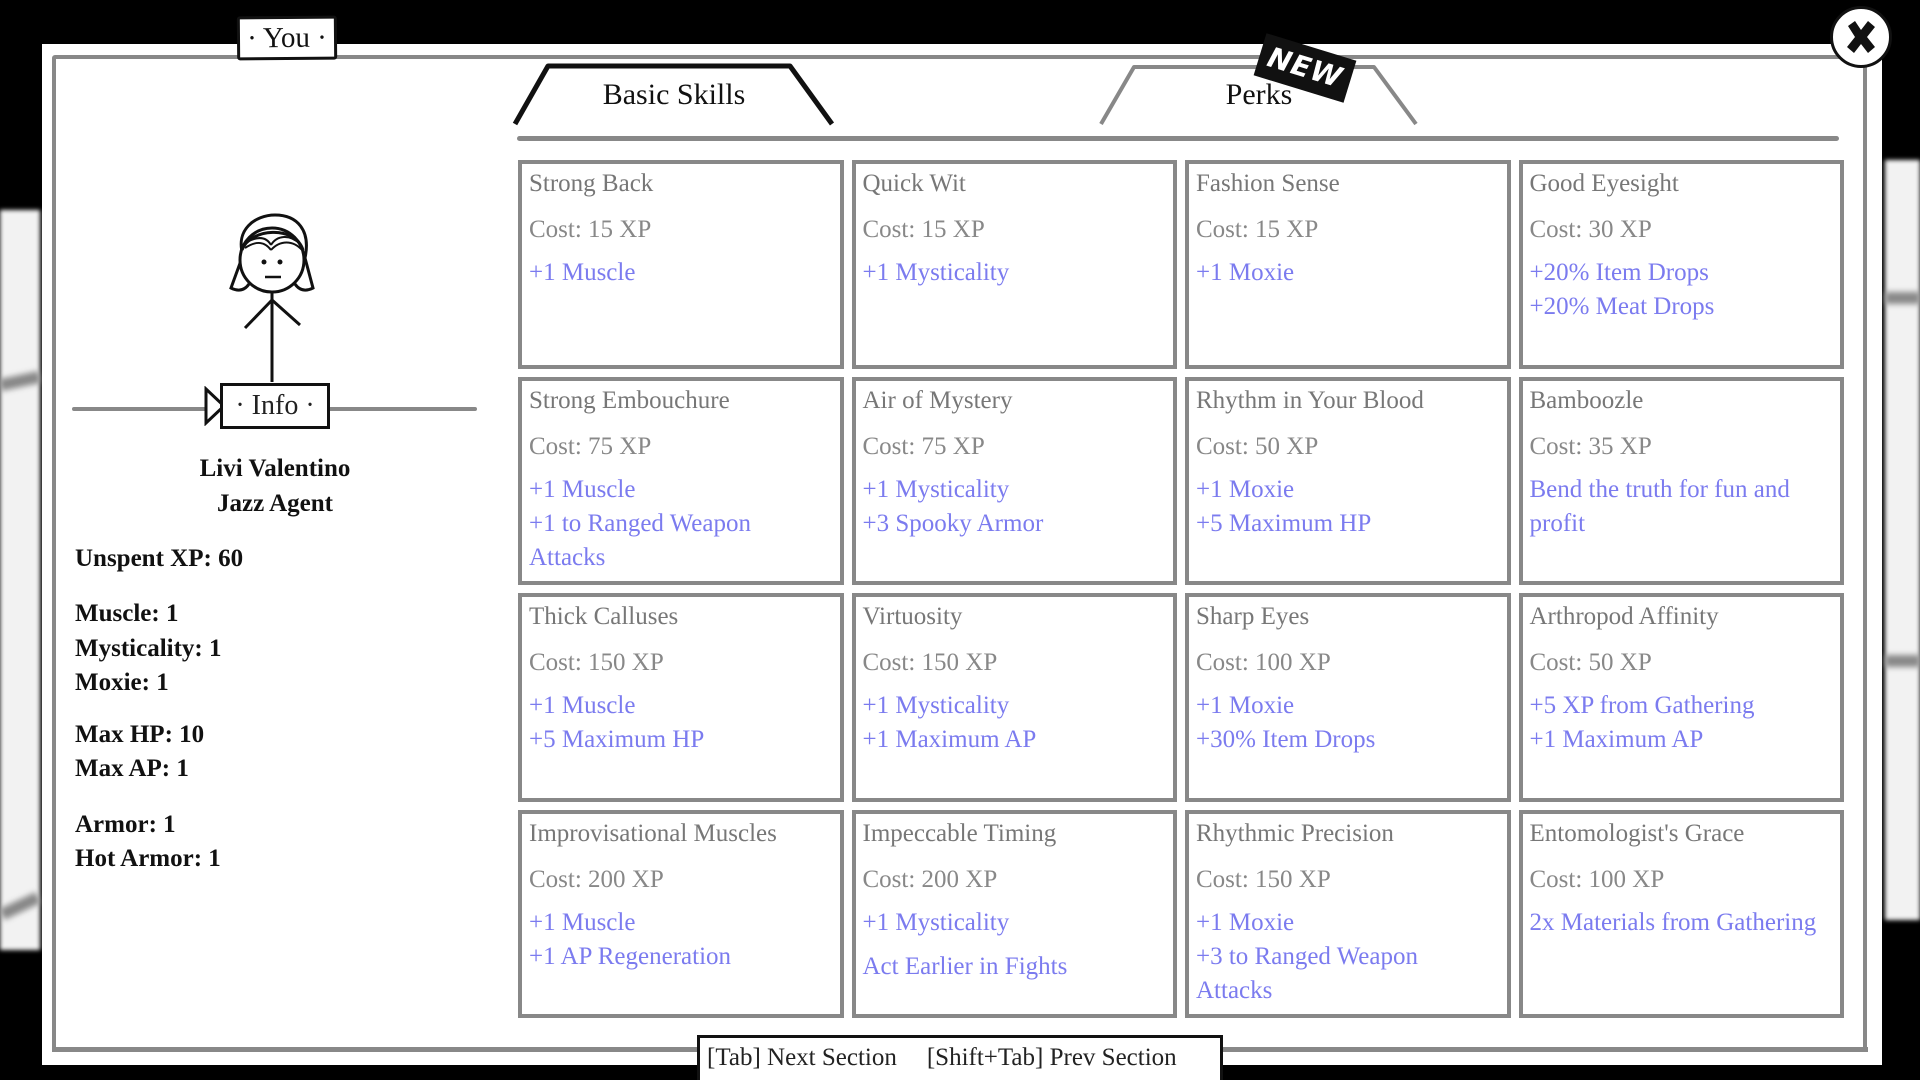 This screenshot has height=1080, width=1920. Describe the element at coordinates (681, 264) in the screenshot. I see `skill-card: Strong Back Cost: 15 XP +1 Muscle` at that location.